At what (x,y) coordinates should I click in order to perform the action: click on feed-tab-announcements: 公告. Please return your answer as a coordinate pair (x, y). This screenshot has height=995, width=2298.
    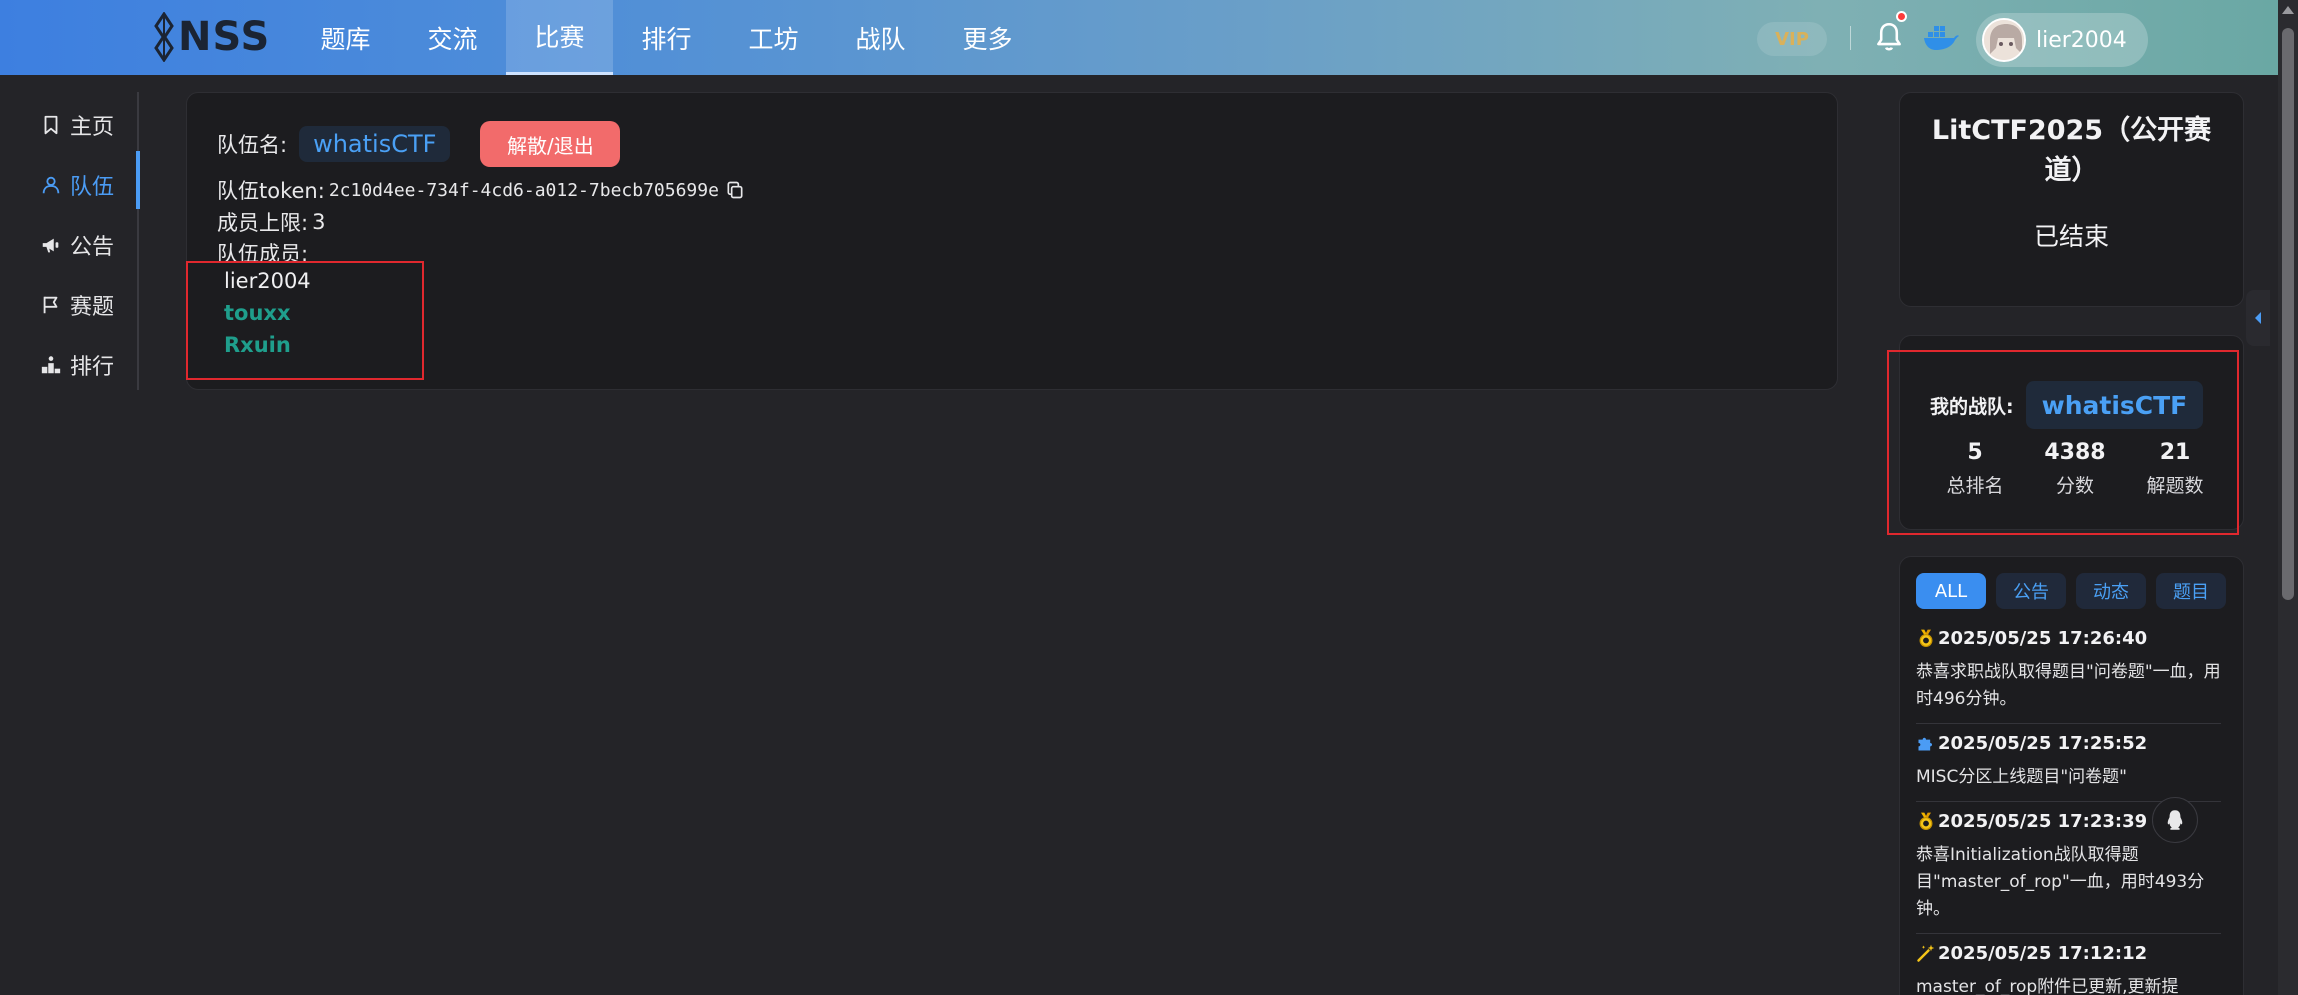
    Looking at the image, I should click on (2031, 591).